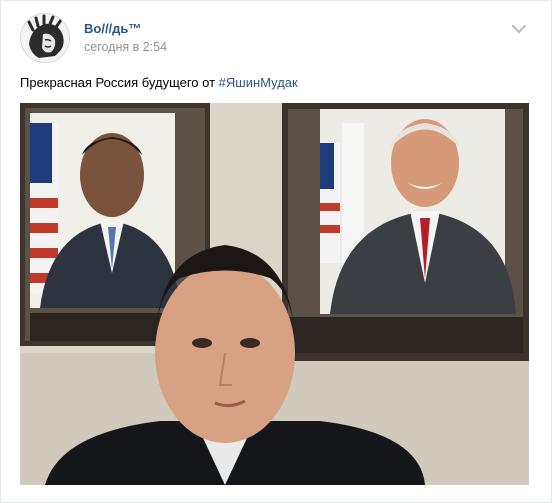 This screenshot has width=552, height=503. Describe the element at coordinates (119, 82) in the screenshot. I see `post-text-body: Прекрасная Россия будущего от` at that location.